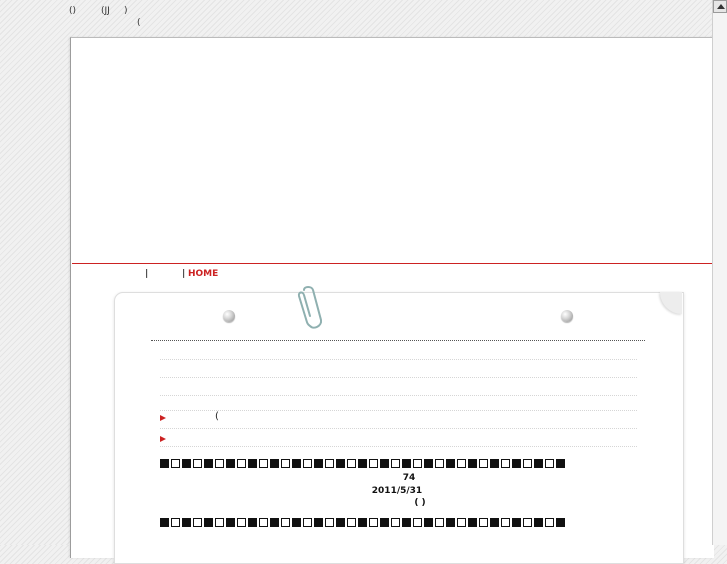 The image size is (727, 564). Describe the element at coordinates (73, 11) in the screenshot. I see `header-text-1: ()` at that location.